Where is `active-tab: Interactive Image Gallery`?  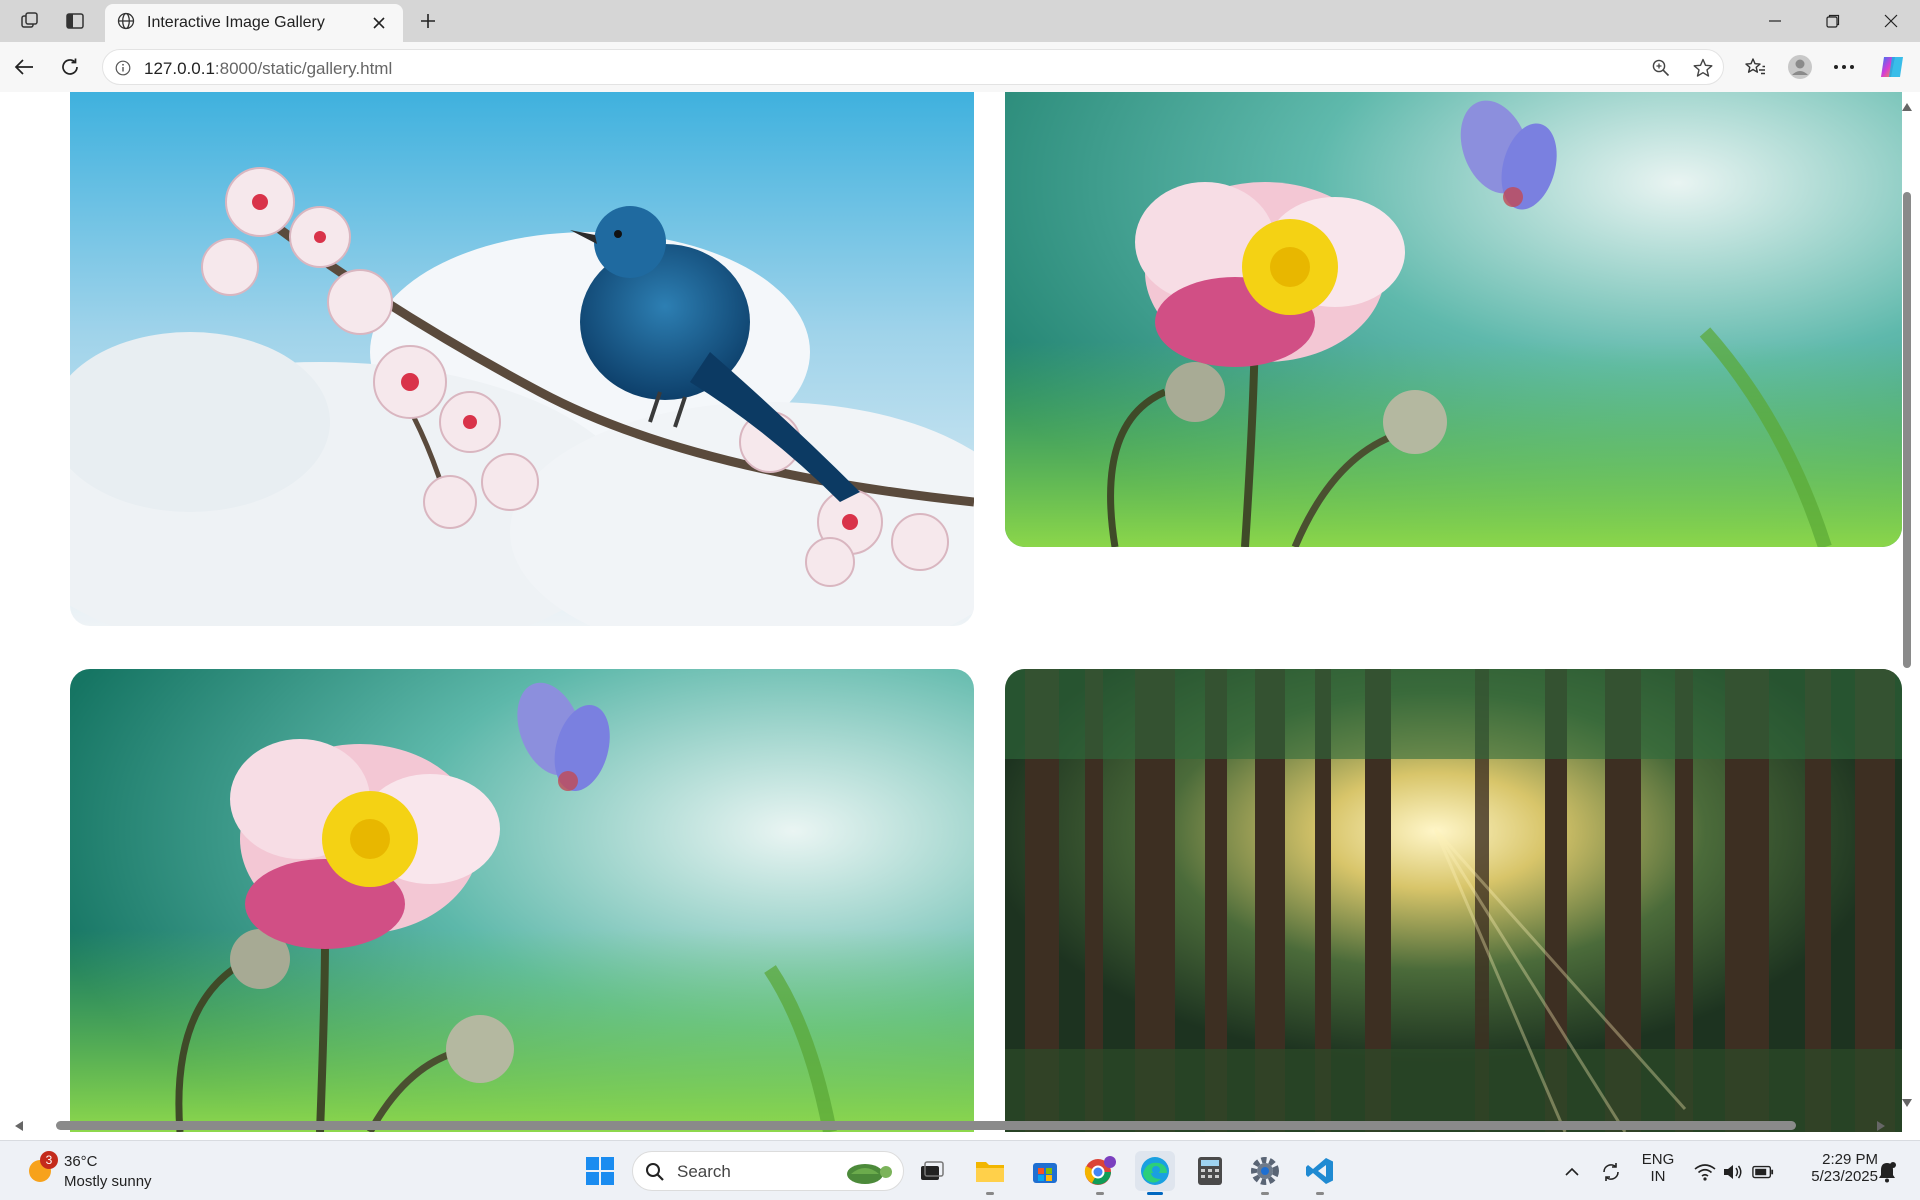 active-tab: Interactive Image Gallery is located at coordinates (254, 23).